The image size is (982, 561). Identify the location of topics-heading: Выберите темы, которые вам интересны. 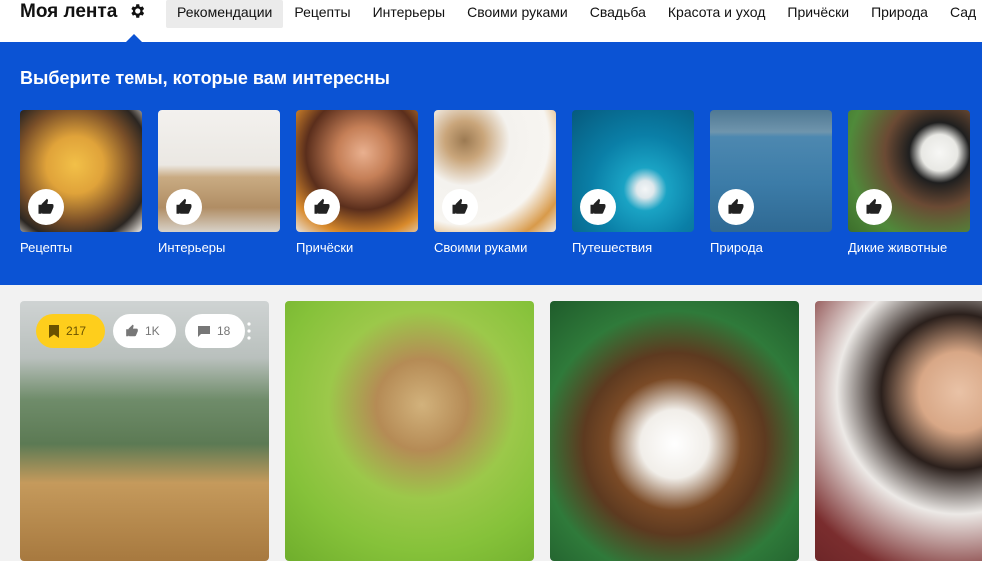
(205, 78).